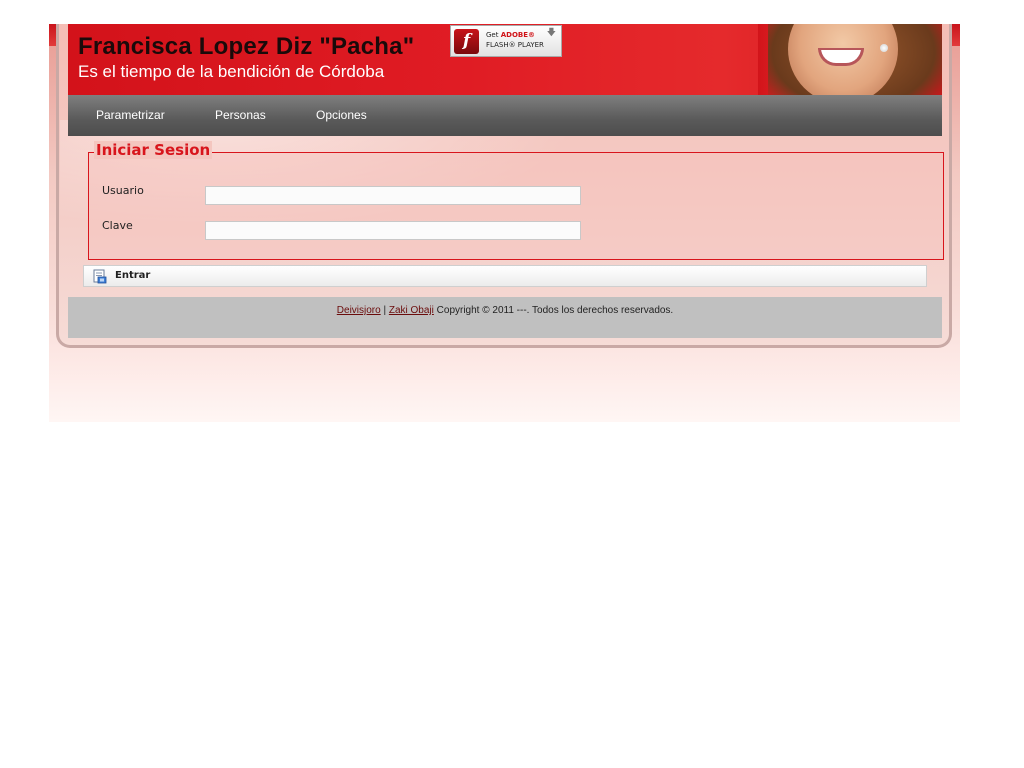 This screenshot has width=1024, height=768. Describe the element at coordinates (518, 35) in the screenshot. I see `flash-adobe-text: ADOBE®` at that location.